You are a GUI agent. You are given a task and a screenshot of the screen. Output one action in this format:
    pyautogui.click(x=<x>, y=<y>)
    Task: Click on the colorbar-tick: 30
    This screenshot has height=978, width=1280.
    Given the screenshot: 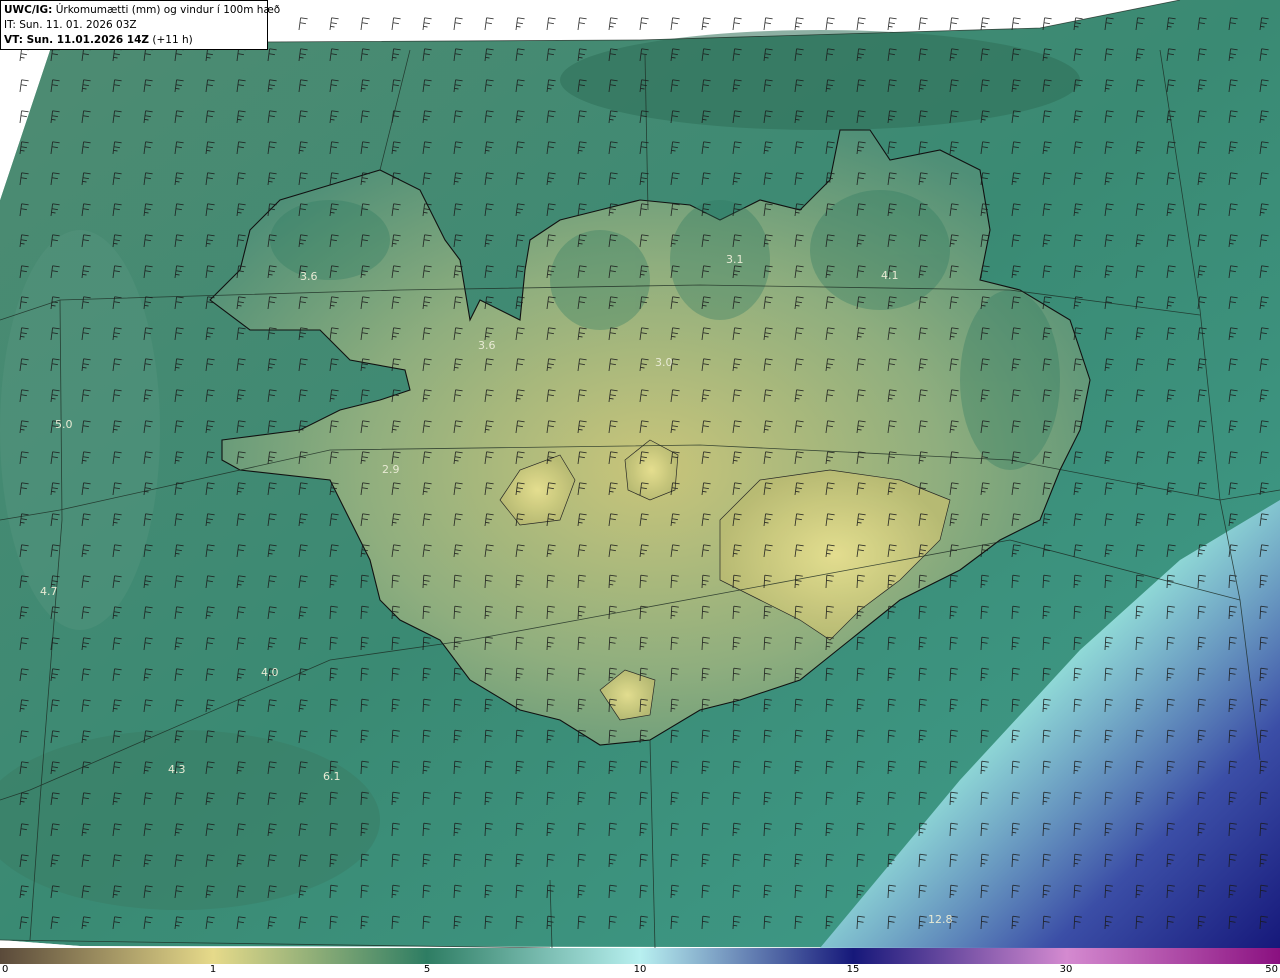 What is the action you would take?
    pyautogui.click(x=1066, y=969)
    